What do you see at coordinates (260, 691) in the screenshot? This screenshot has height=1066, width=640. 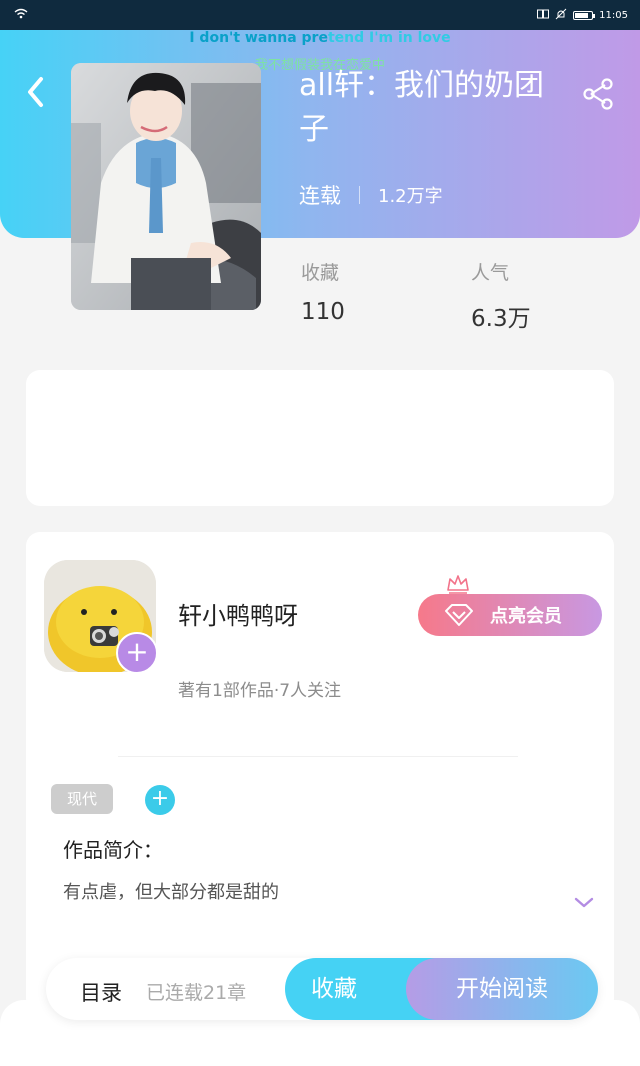 I see `author-meta: 著有1部作品·7人关注` at bounding box center [260, 691].